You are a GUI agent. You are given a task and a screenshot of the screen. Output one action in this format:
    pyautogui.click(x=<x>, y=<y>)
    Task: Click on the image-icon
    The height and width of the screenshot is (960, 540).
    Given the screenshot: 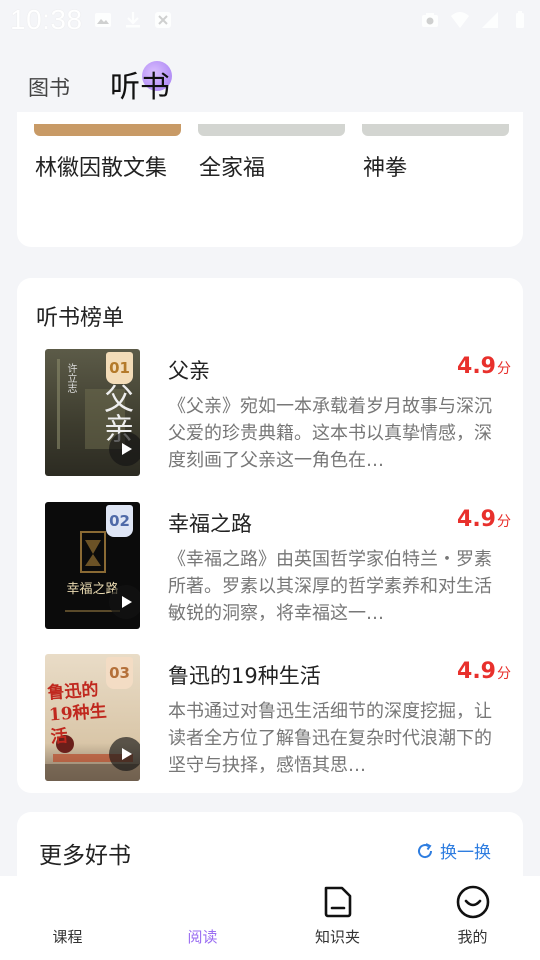 What is the action you would take?
    pyautogui.click(x=102, y=20)
    